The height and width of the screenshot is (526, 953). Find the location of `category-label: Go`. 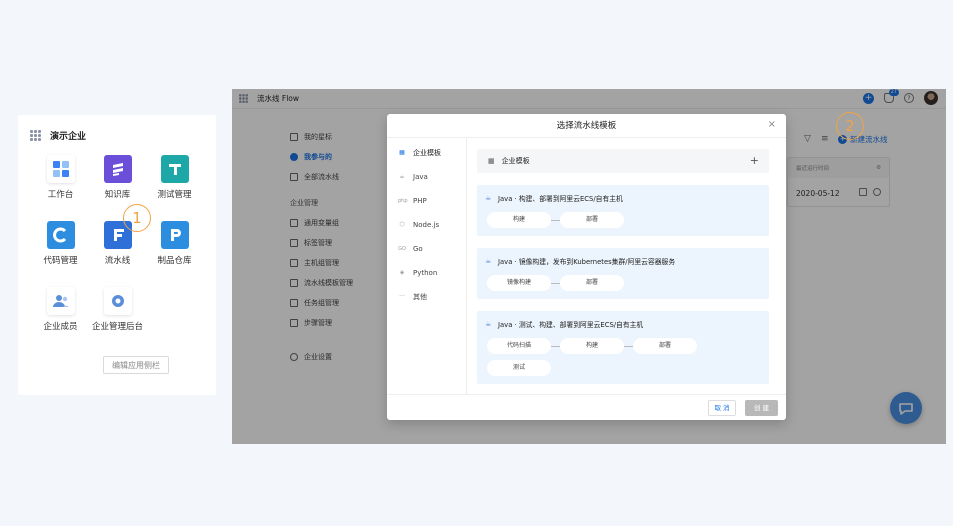

category-label: Go is located at coordinates (418, 249).